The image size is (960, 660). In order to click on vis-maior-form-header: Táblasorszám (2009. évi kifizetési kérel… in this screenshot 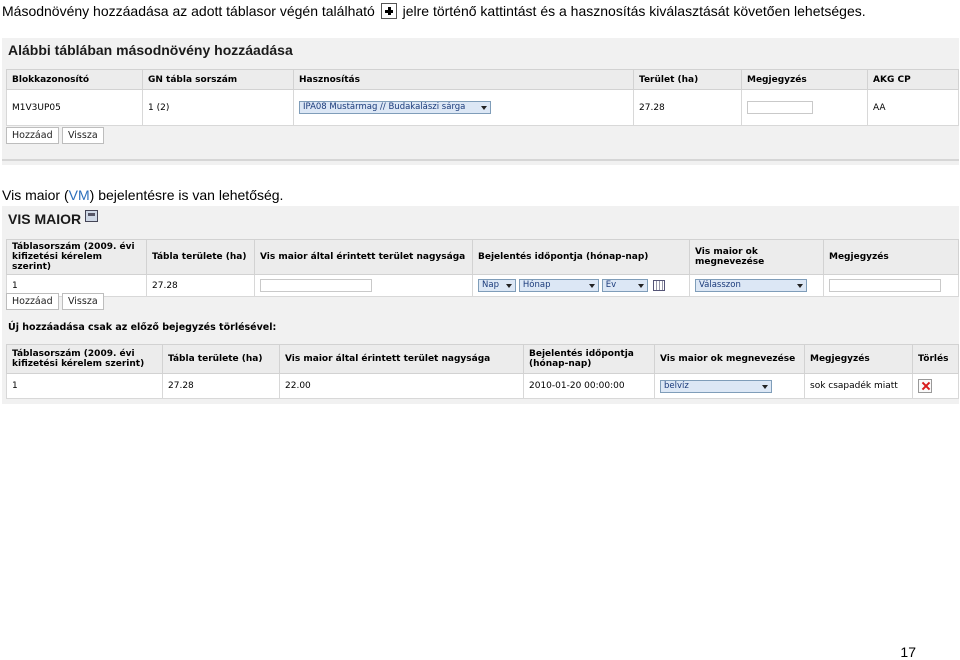, I will do `click(482, 257)`.